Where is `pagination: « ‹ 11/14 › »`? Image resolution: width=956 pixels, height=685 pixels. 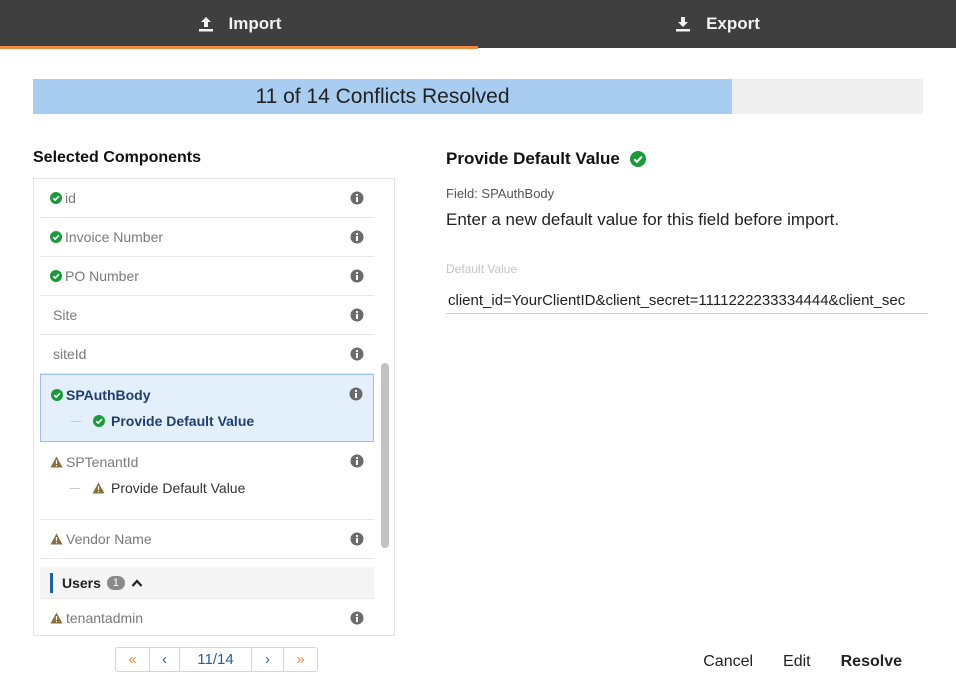
pagination: « ‹ 11/14 › » is located at coordinates (216, 659).